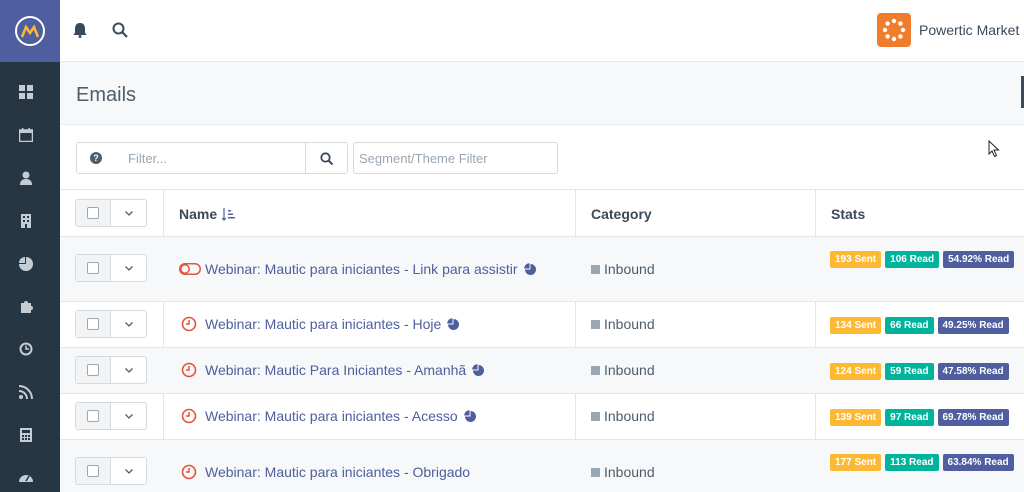 This screenshot has height=492, width=1024. Describe the element at coordinates (973, 325) in the screenshot. I see `read-percent-badge: 49.25% Read` at that location.